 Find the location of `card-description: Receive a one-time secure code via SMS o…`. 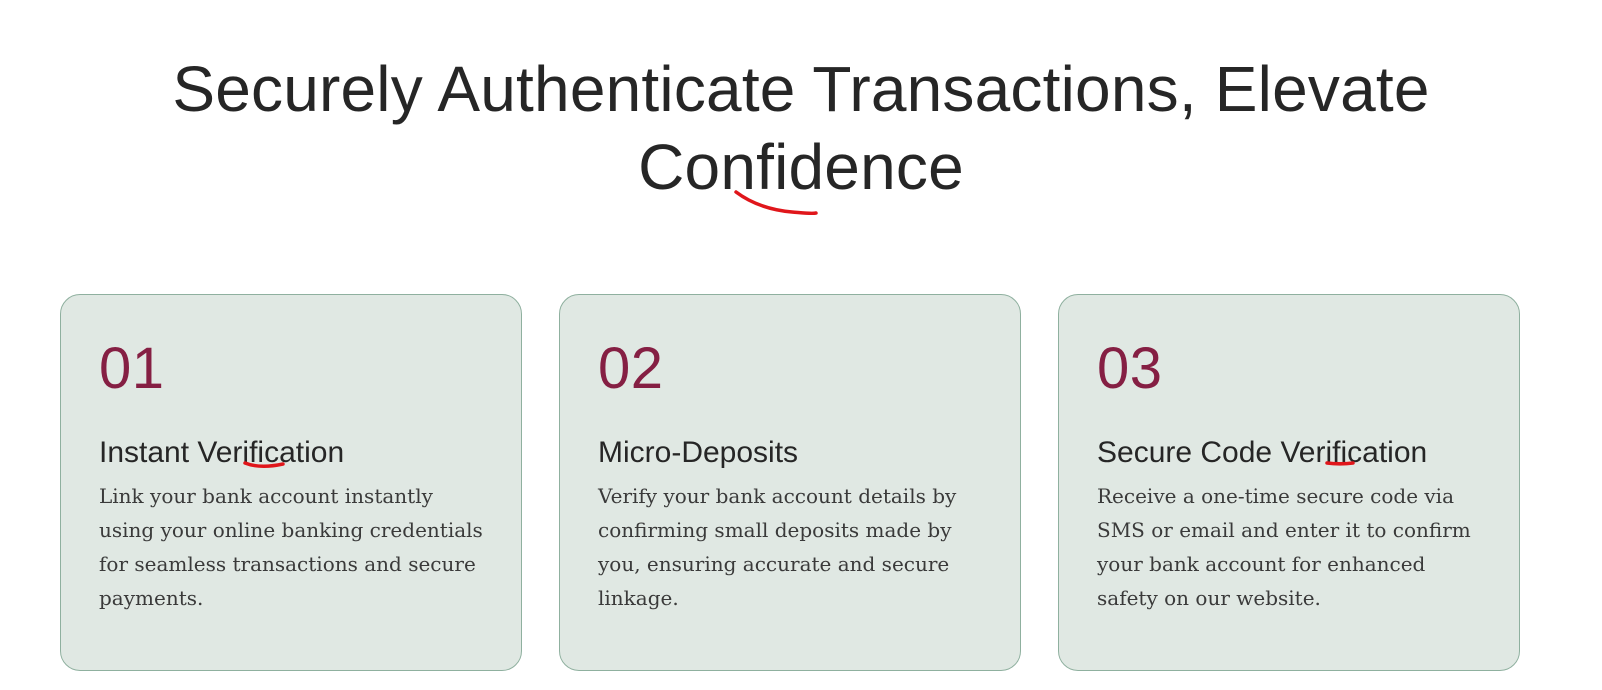

card-description: Receive a one-time secure code via SMS o… is located at coordinates (1284, 547).